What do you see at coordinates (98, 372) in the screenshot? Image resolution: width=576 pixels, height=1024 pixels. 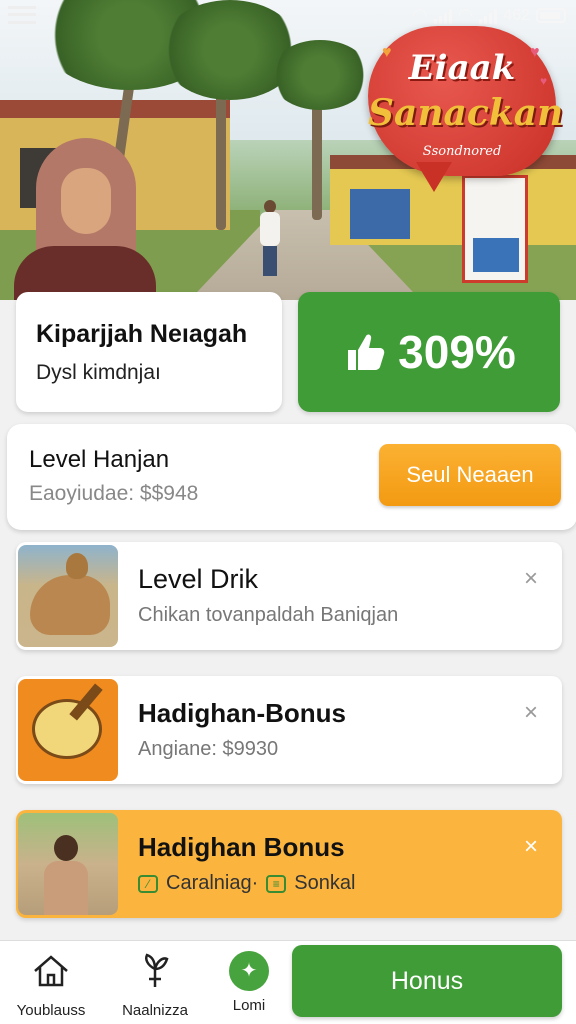 I see `profile-subtitle: Dysl kimdnjaı` at bounding box center [98, 372].